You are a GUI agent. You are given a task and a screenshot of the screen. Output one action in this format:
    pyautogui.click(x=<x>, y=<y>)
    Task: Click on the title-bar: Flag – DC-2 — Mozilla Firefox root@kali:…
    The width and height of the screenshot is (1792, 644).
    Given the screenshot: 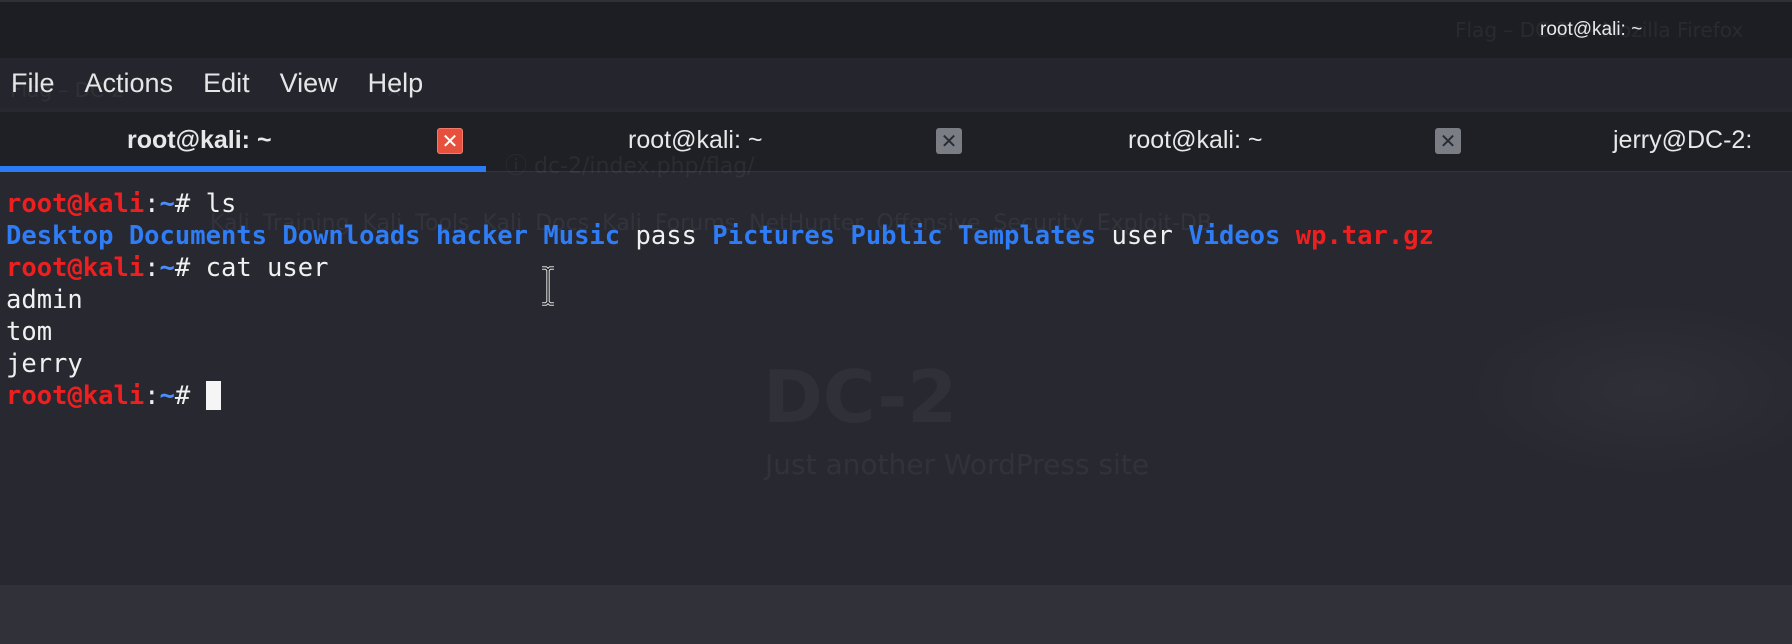 What is the action you would take?
    pyautogui.click(x=896, y=29)
    